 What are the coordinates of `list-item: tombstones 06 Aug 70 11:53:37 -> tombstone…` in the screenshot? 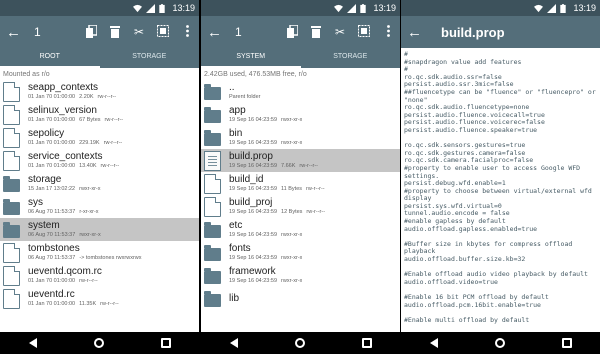 It's located at (99, 252).